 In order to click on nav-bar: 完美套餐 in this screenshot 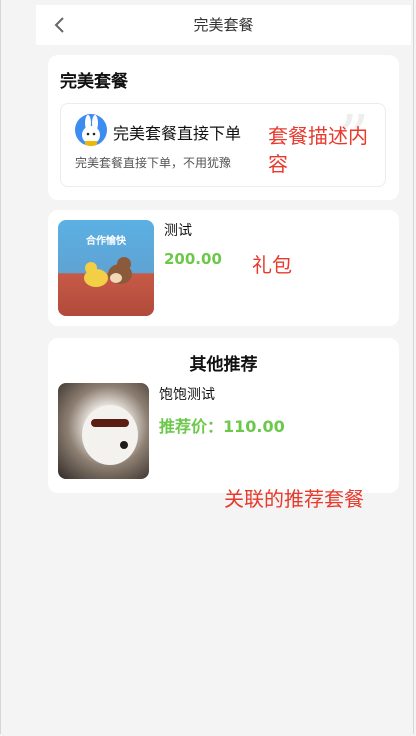, I will do `click(223, 25)`.